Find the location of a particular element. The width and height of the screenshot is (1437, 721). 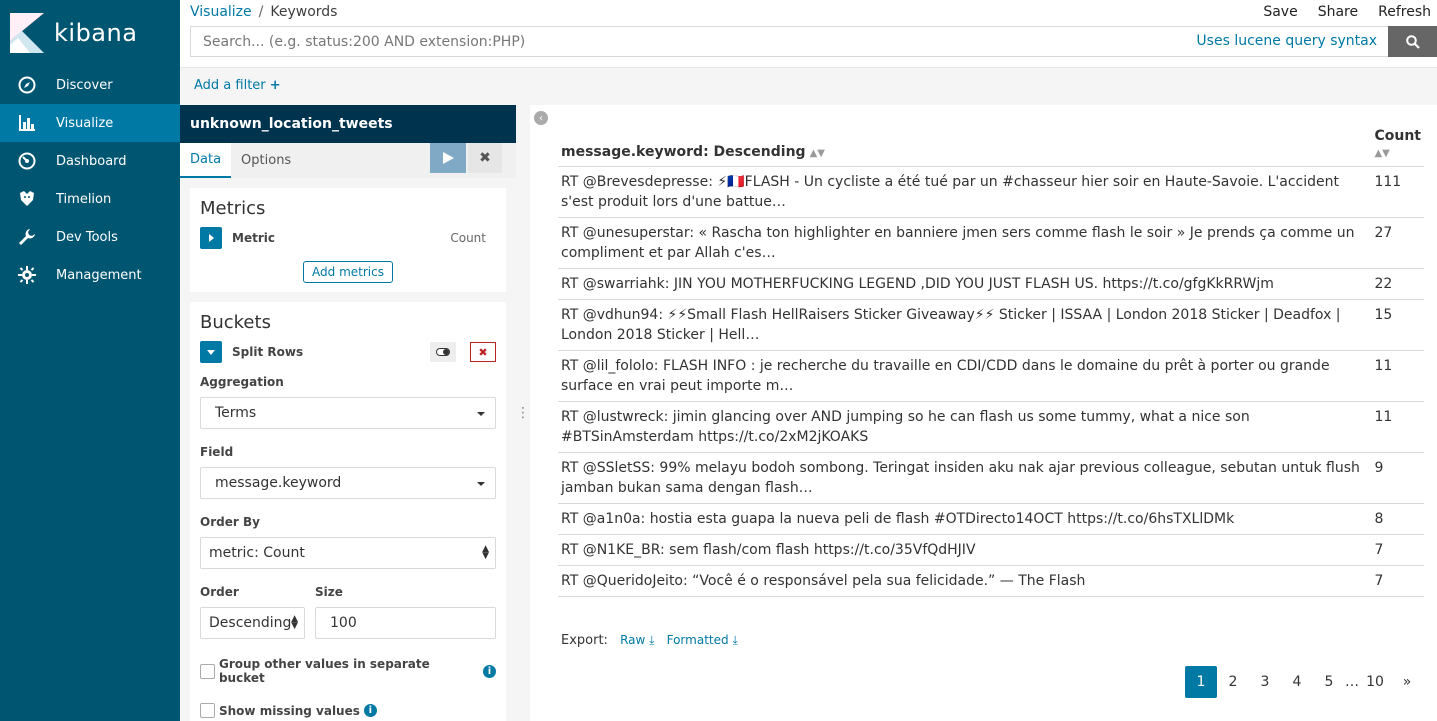

breadcrumb-current: Keywords is located at coordinates (304, 12).